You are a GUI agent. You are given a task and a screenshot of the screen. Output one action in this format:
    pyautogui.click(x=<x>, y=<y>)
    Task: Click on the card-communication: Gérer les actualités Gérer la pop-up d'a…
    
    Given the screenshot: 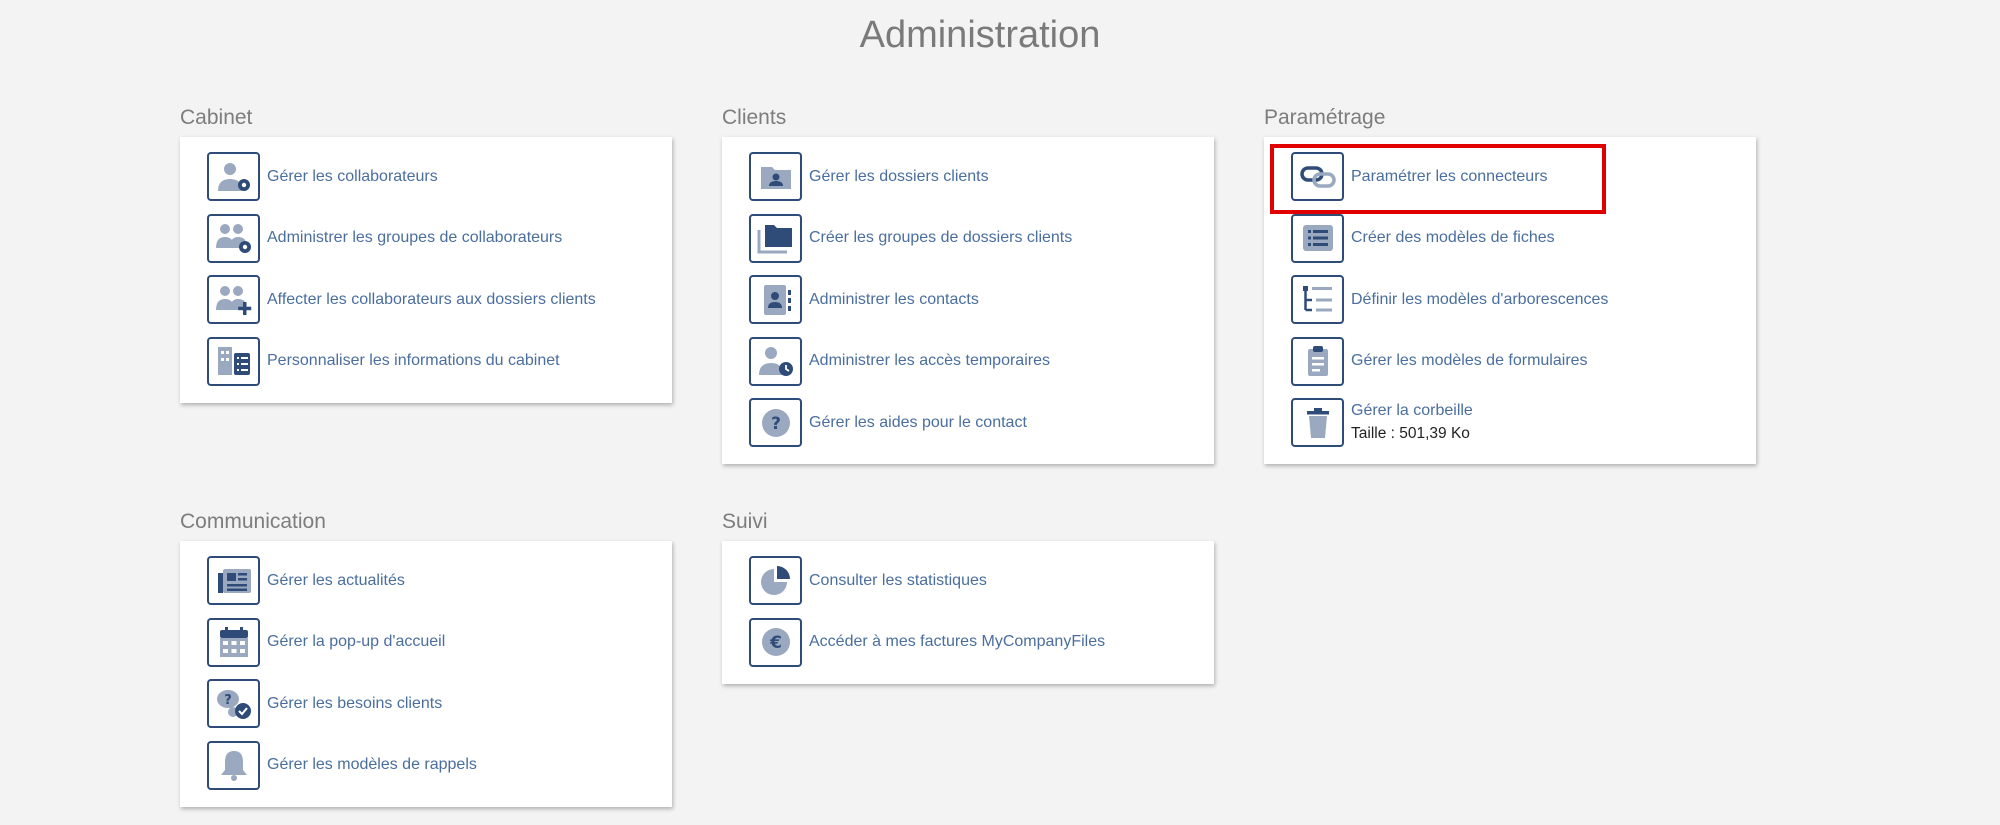 What is the action you would take?
    pyautogui.click(x=426, y=674)
    